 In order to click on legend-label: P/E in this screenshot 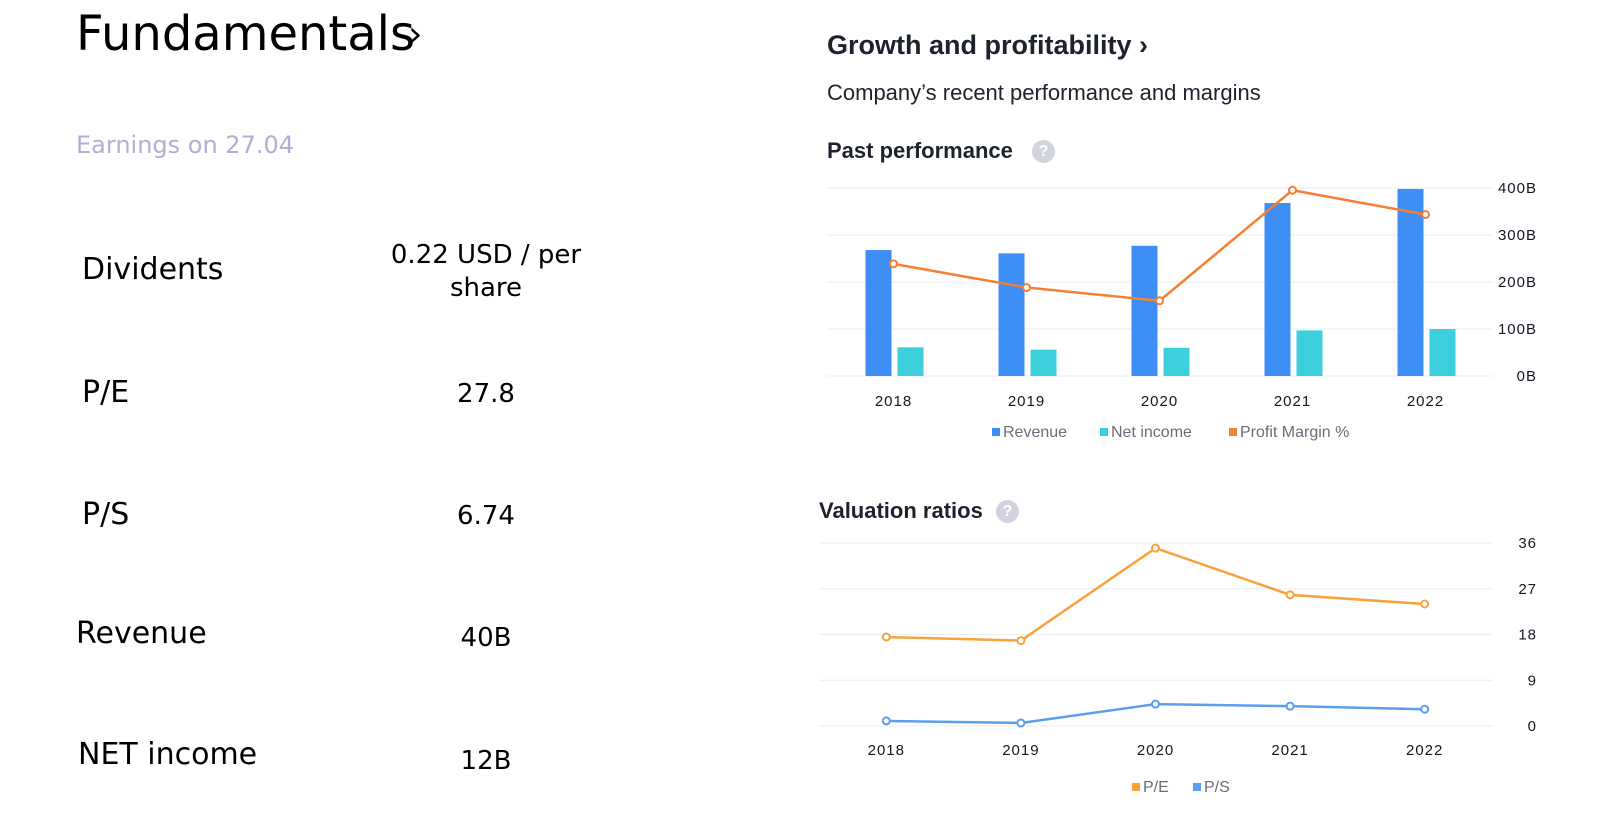, I will do `click(1156, 787)`.